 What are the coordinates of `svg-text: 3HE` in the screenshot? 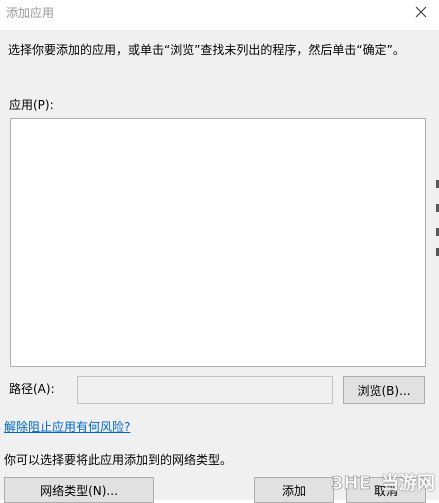 It's located at (351, 483).